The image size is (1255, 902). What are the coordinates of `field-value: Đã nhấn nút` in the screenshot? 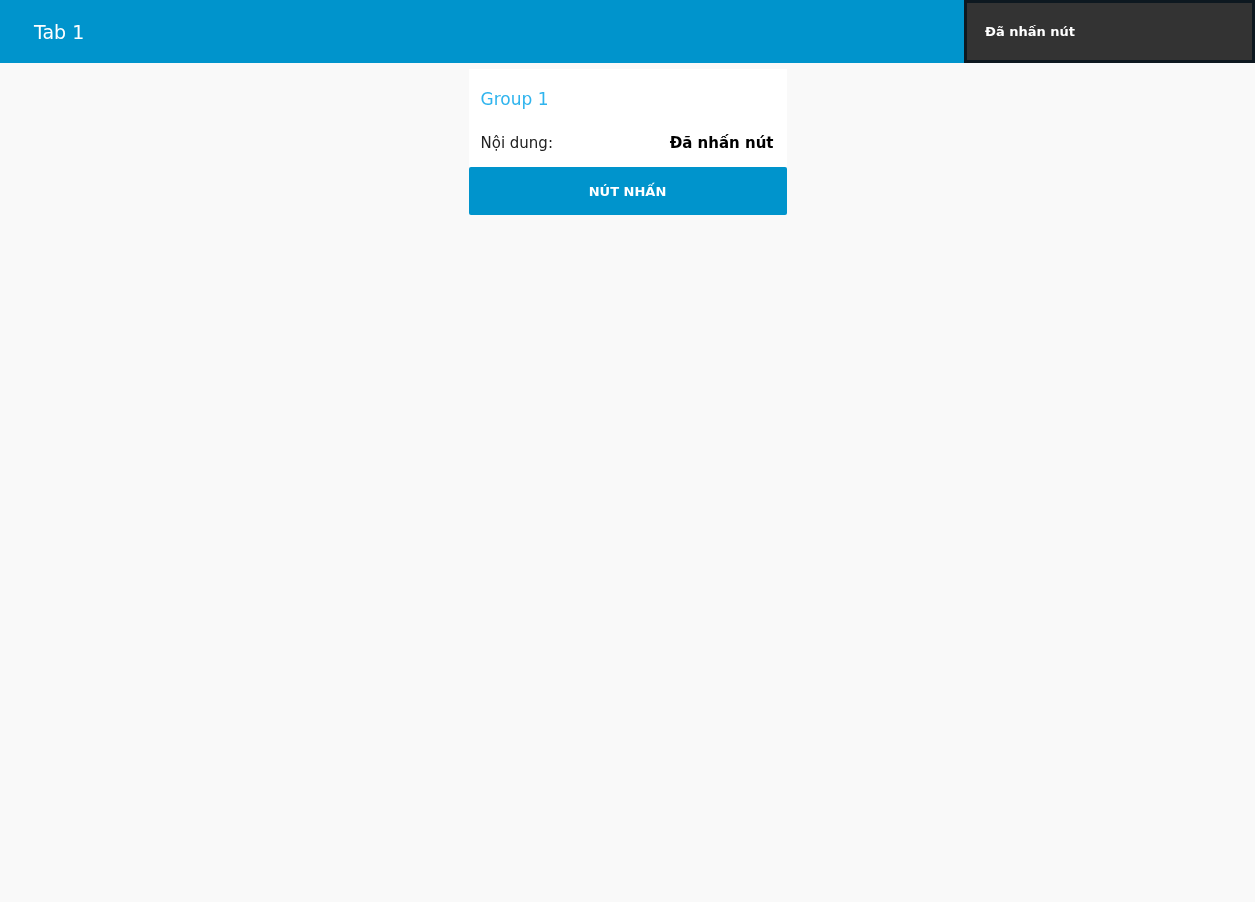 It's located at (721, 143).